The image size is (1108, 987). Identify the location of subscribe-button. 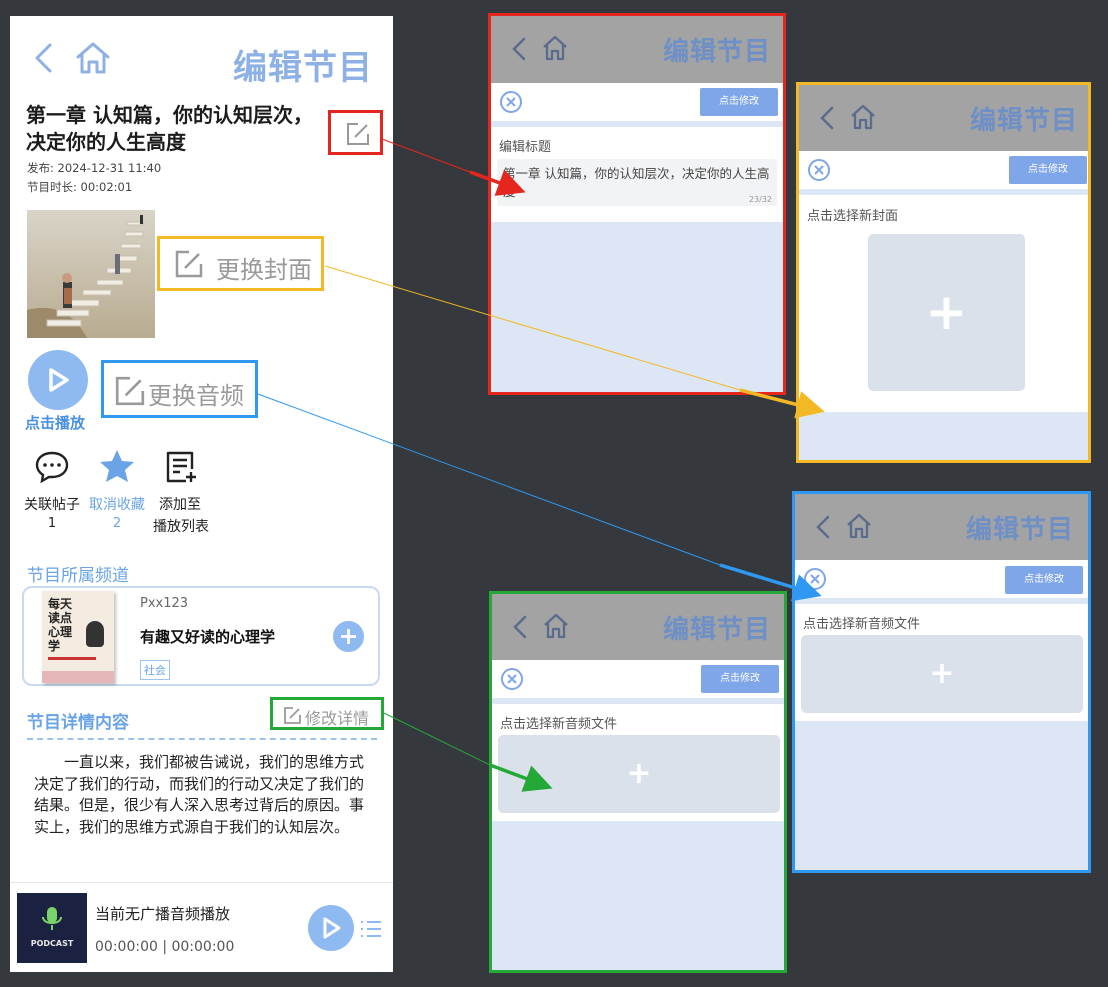
(348, 636).